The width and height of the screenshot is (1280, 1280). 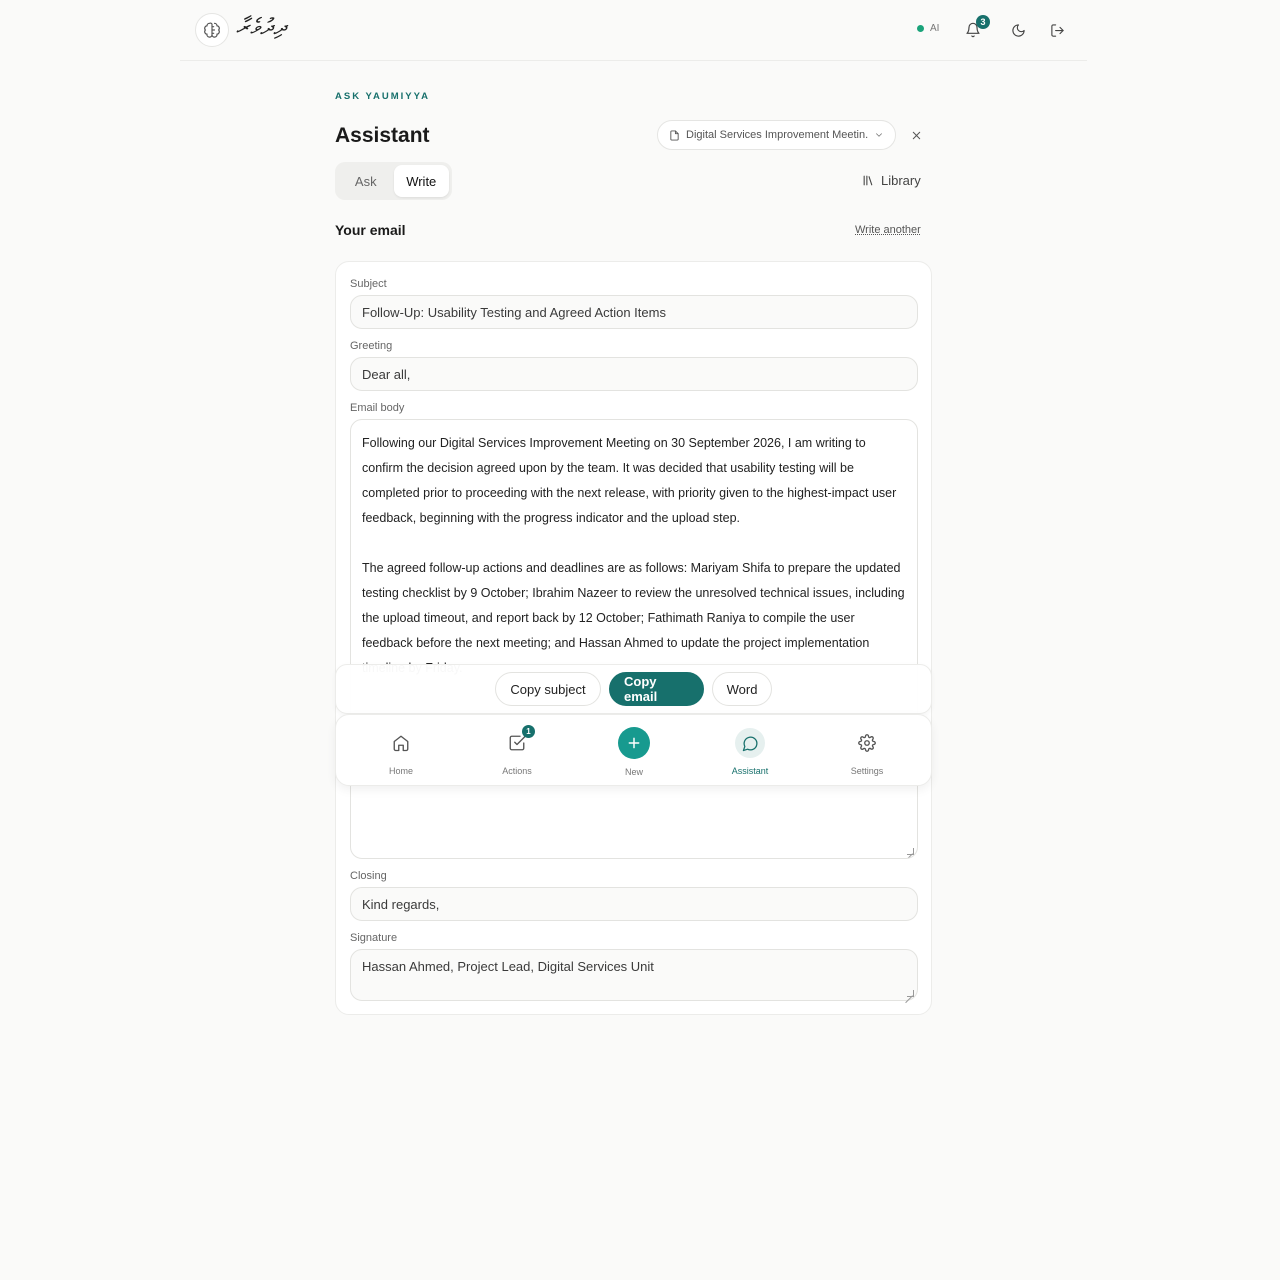 What do you see at coordinates (374, 938) in the screenshot?
I see `signature-label: Signature` at bounding box center [374, 938].